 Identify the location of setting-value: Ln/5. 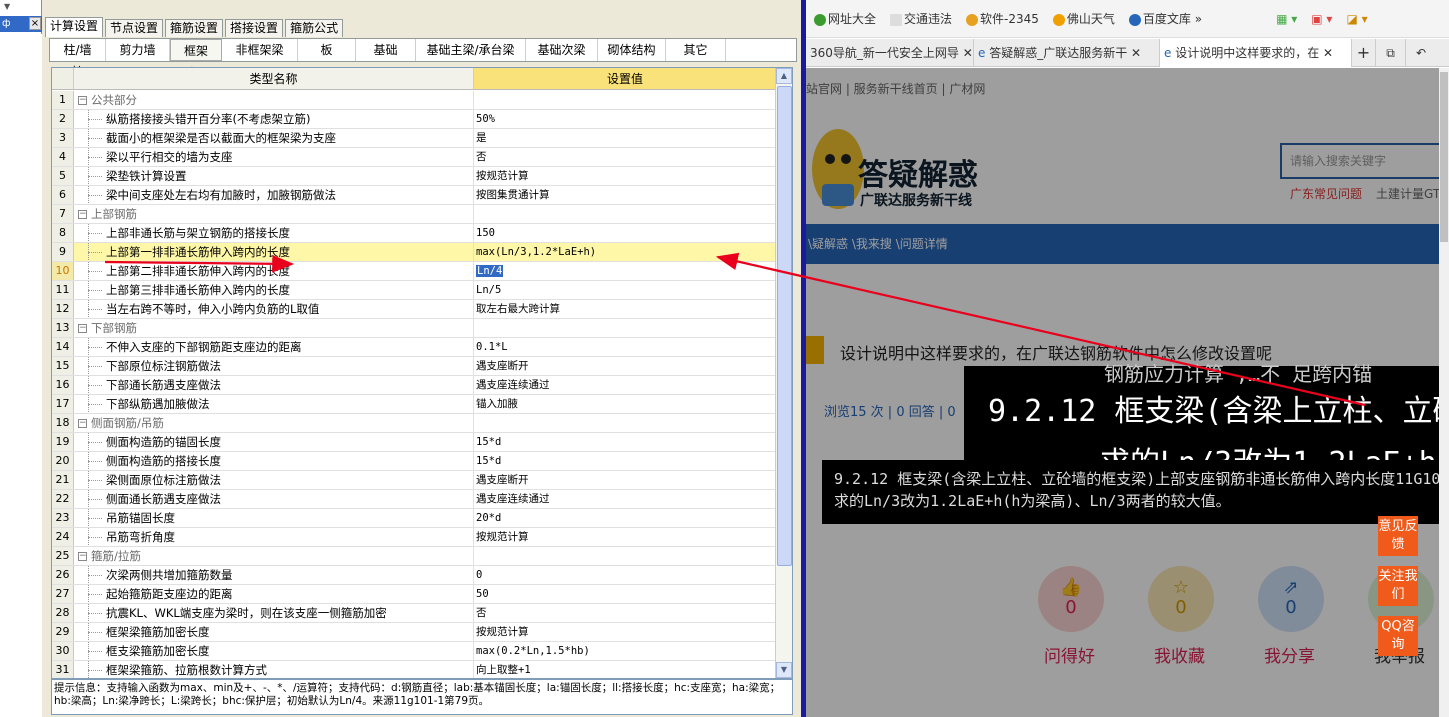
(625, 290).